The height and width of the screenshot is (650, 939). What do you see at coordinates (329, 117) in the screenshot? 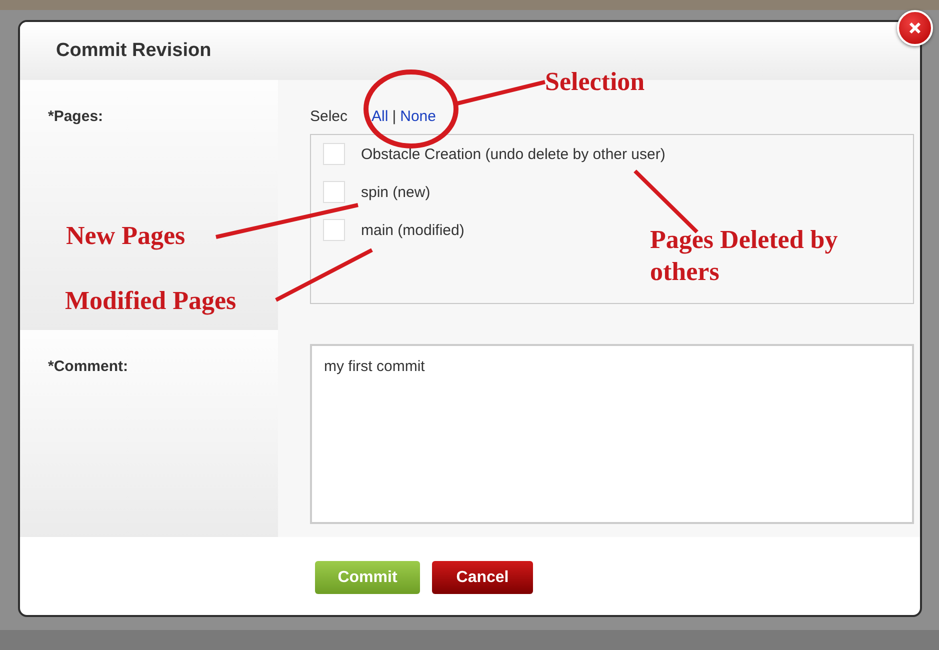
I see `select-label: Selec` at bounding box center [329, 117].